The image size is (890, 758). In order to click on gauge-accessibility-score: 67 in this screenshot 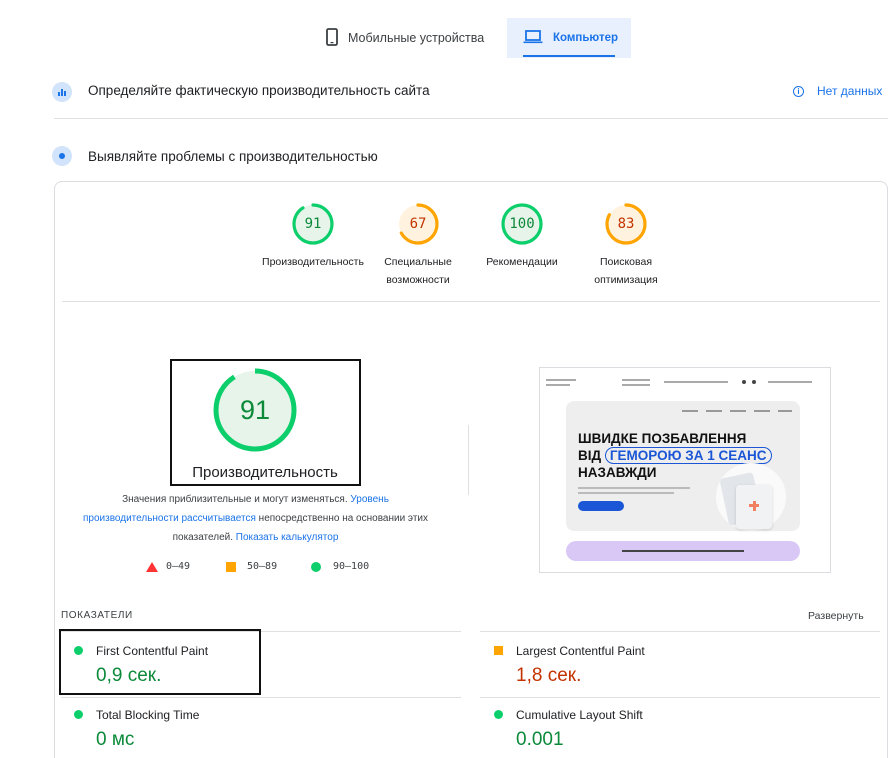, I will do `click(418, 224)`.